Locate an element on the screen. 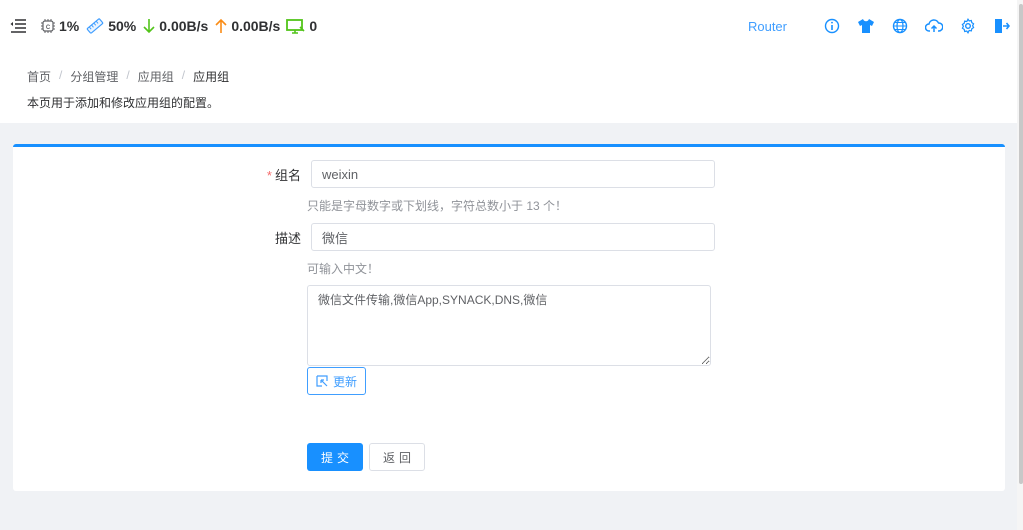 This screenshot has height=530, width=1023. description-row: 描述 is located at coordinates (364, 237).